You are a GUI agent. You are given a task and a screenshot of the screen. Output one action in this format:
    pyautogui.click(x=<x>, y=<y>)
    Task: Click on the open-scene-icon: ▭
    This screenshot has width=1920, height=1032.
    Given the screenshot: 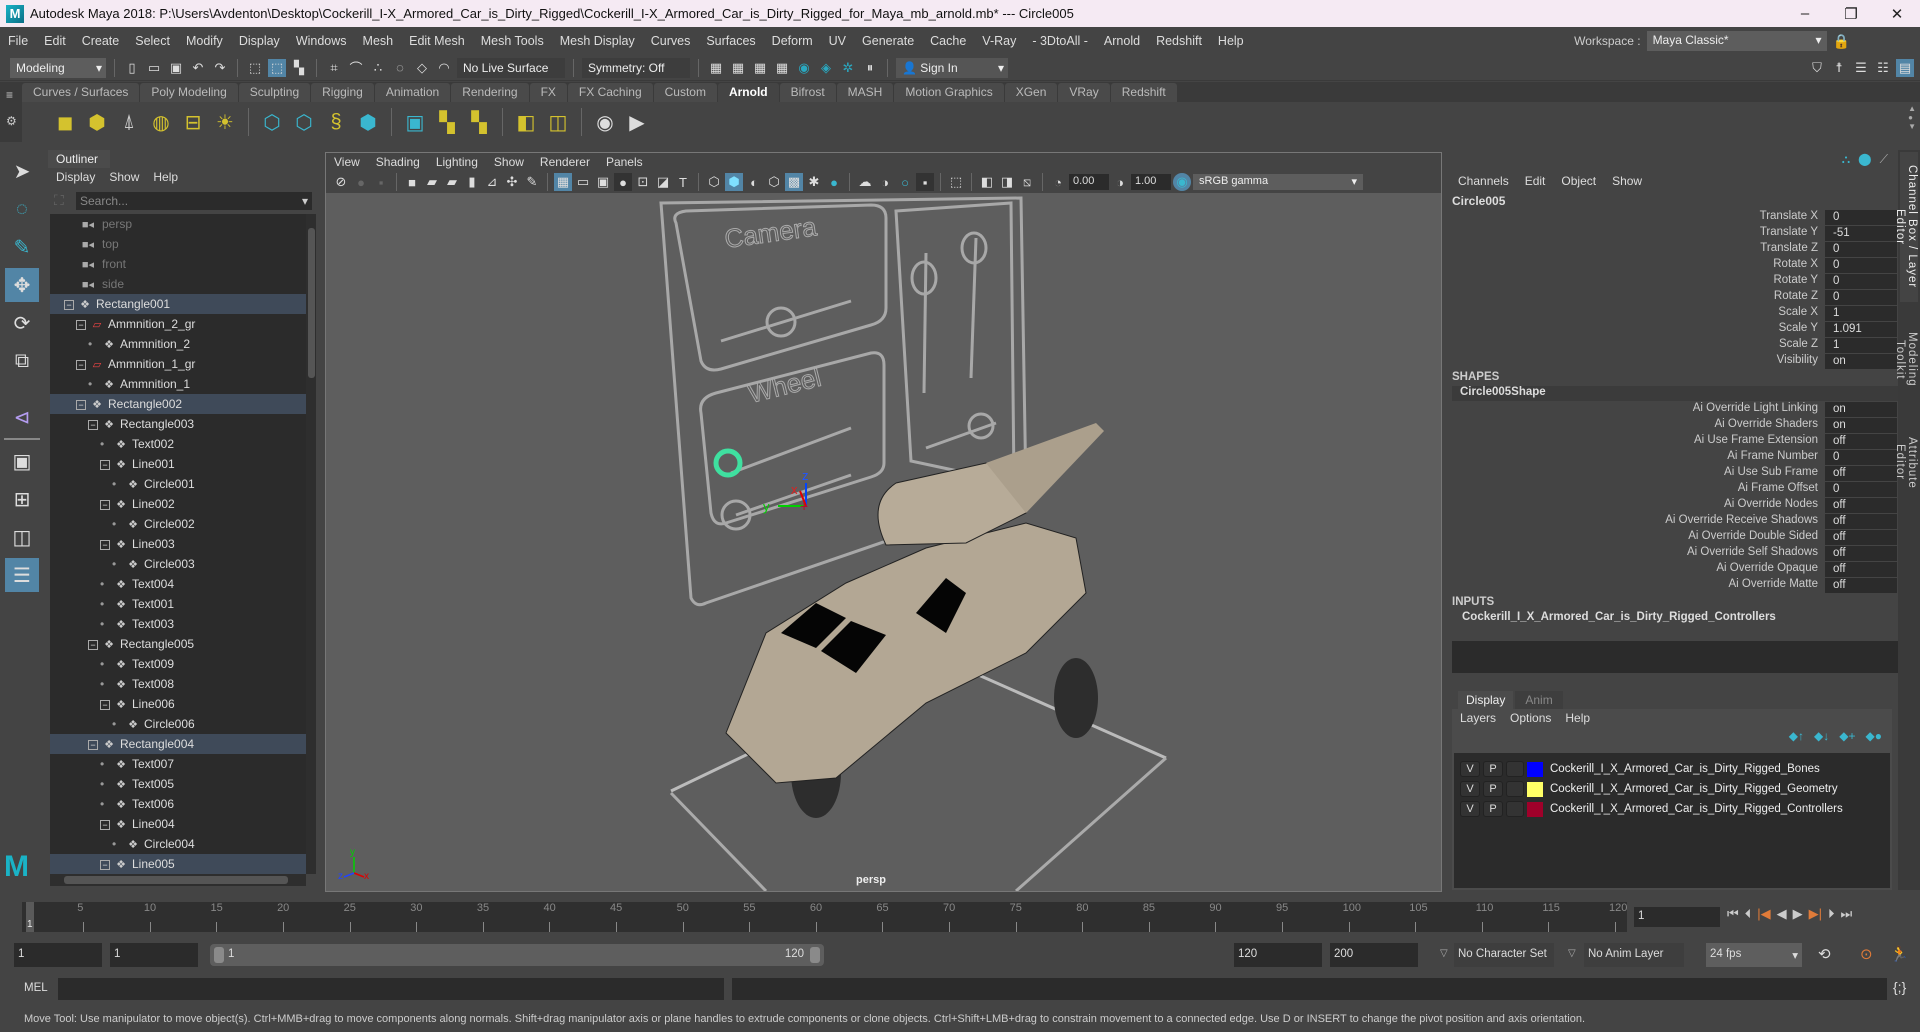 What is the action you would take?
    pyautogui.click(x=154, y=68)
    